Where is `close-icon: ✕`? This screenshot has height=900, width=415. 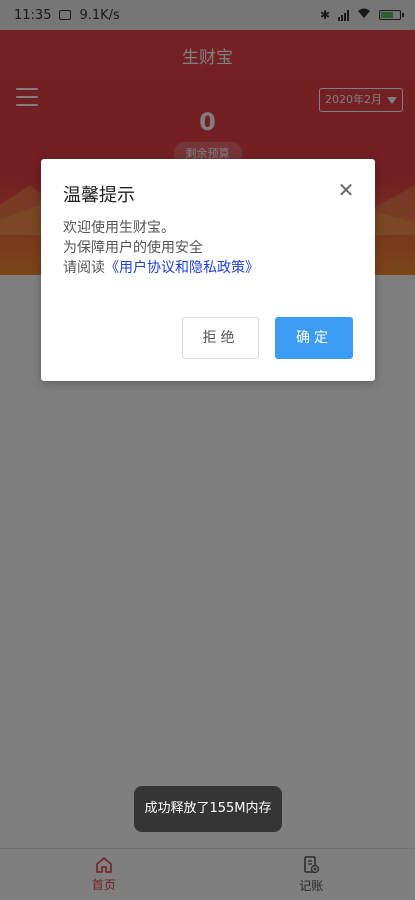
close-icon: ✕ is located at coordinates (346, 190).